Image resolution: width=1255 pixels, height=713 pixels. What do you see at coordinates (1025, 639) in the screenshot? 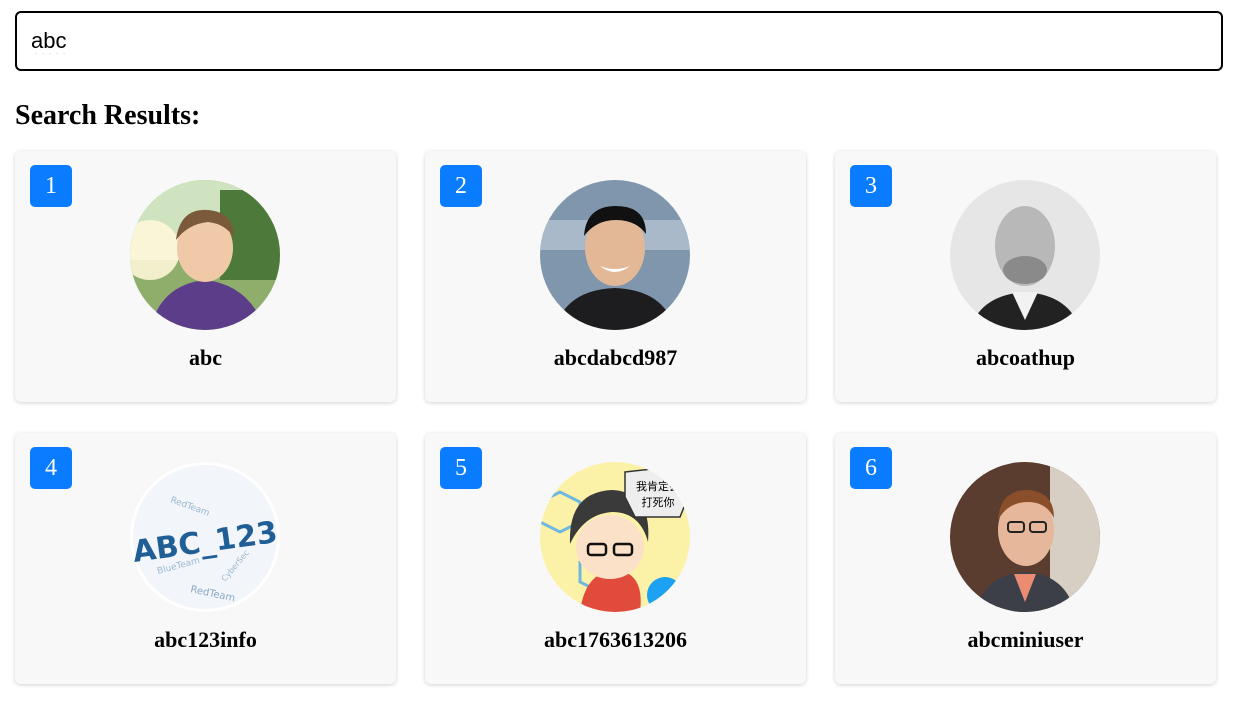
I see `username: abcminiuser` at bounding box center [1025, 639].